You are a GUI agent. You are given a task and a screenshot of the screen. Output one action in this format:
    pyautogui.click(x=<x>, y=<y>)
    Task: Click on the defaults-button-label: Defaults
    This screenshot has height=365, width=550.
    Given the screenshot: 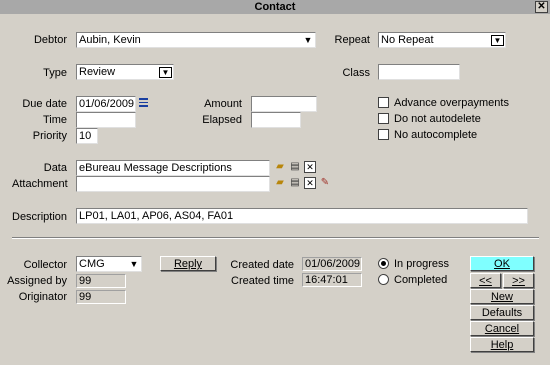 What is the action you would take?
    pyautogui.click(x=502, y=313)
    